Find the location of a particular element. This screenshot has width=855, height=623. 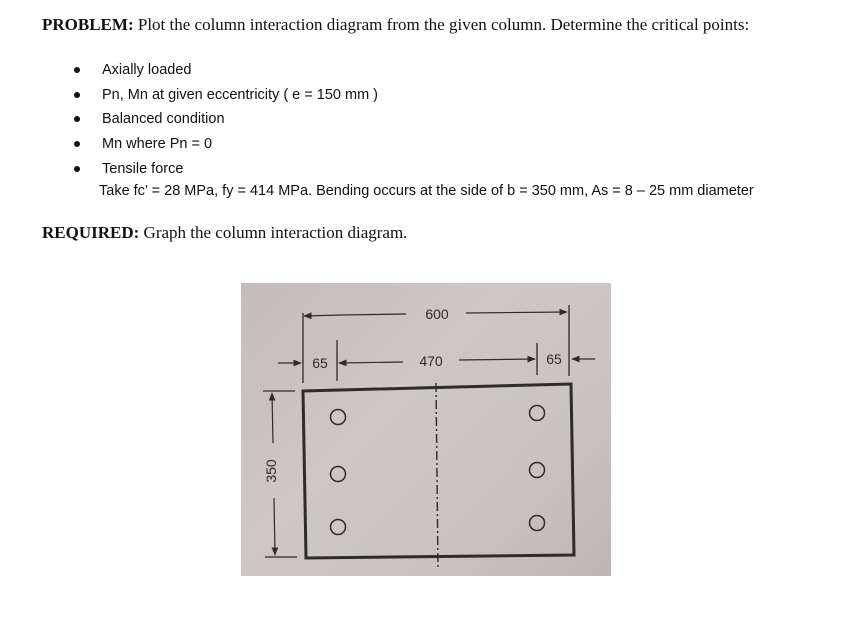

list-item-text: Mn where Pn = 0 is located at coordinates (157, 144).